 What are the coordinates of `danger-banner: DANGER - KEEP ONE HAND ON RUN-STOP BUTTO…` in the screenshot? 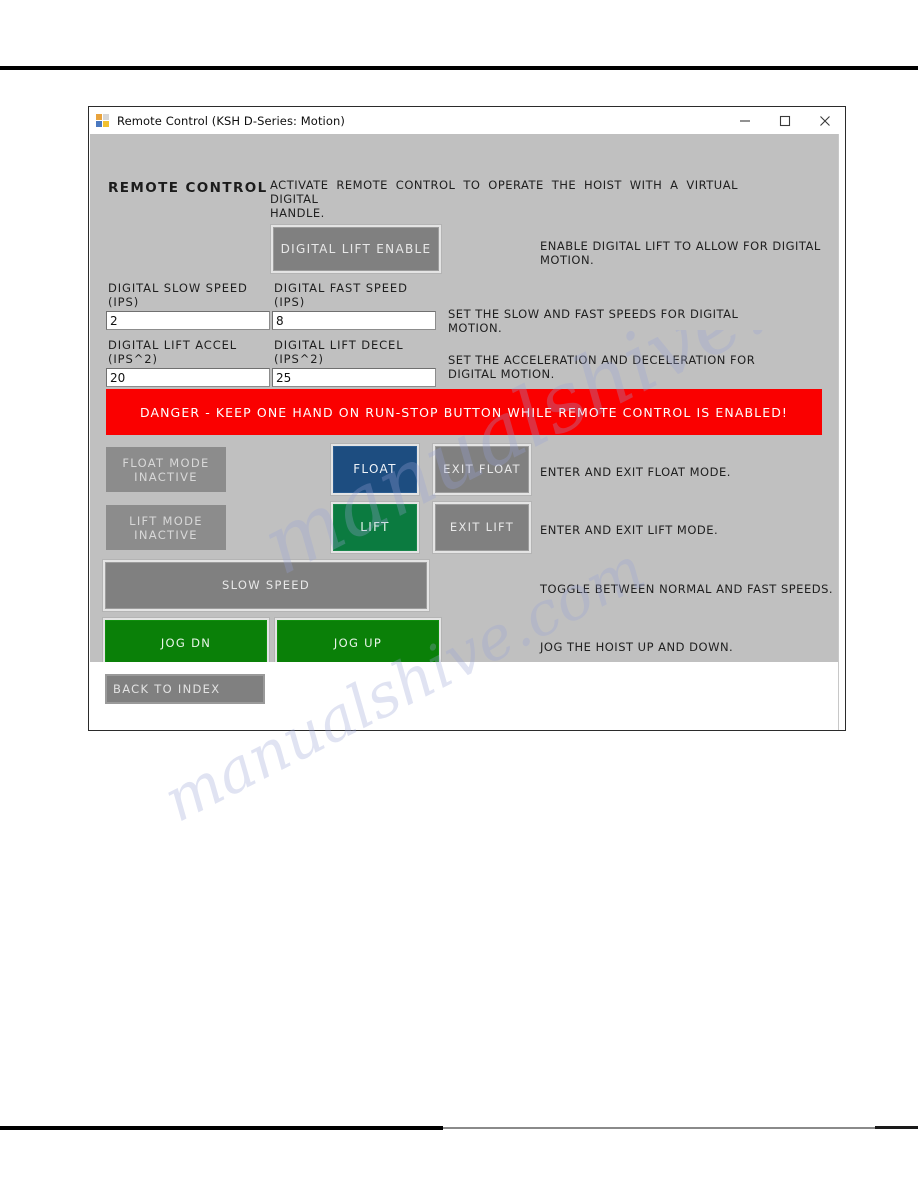 It's located at (464, 412).